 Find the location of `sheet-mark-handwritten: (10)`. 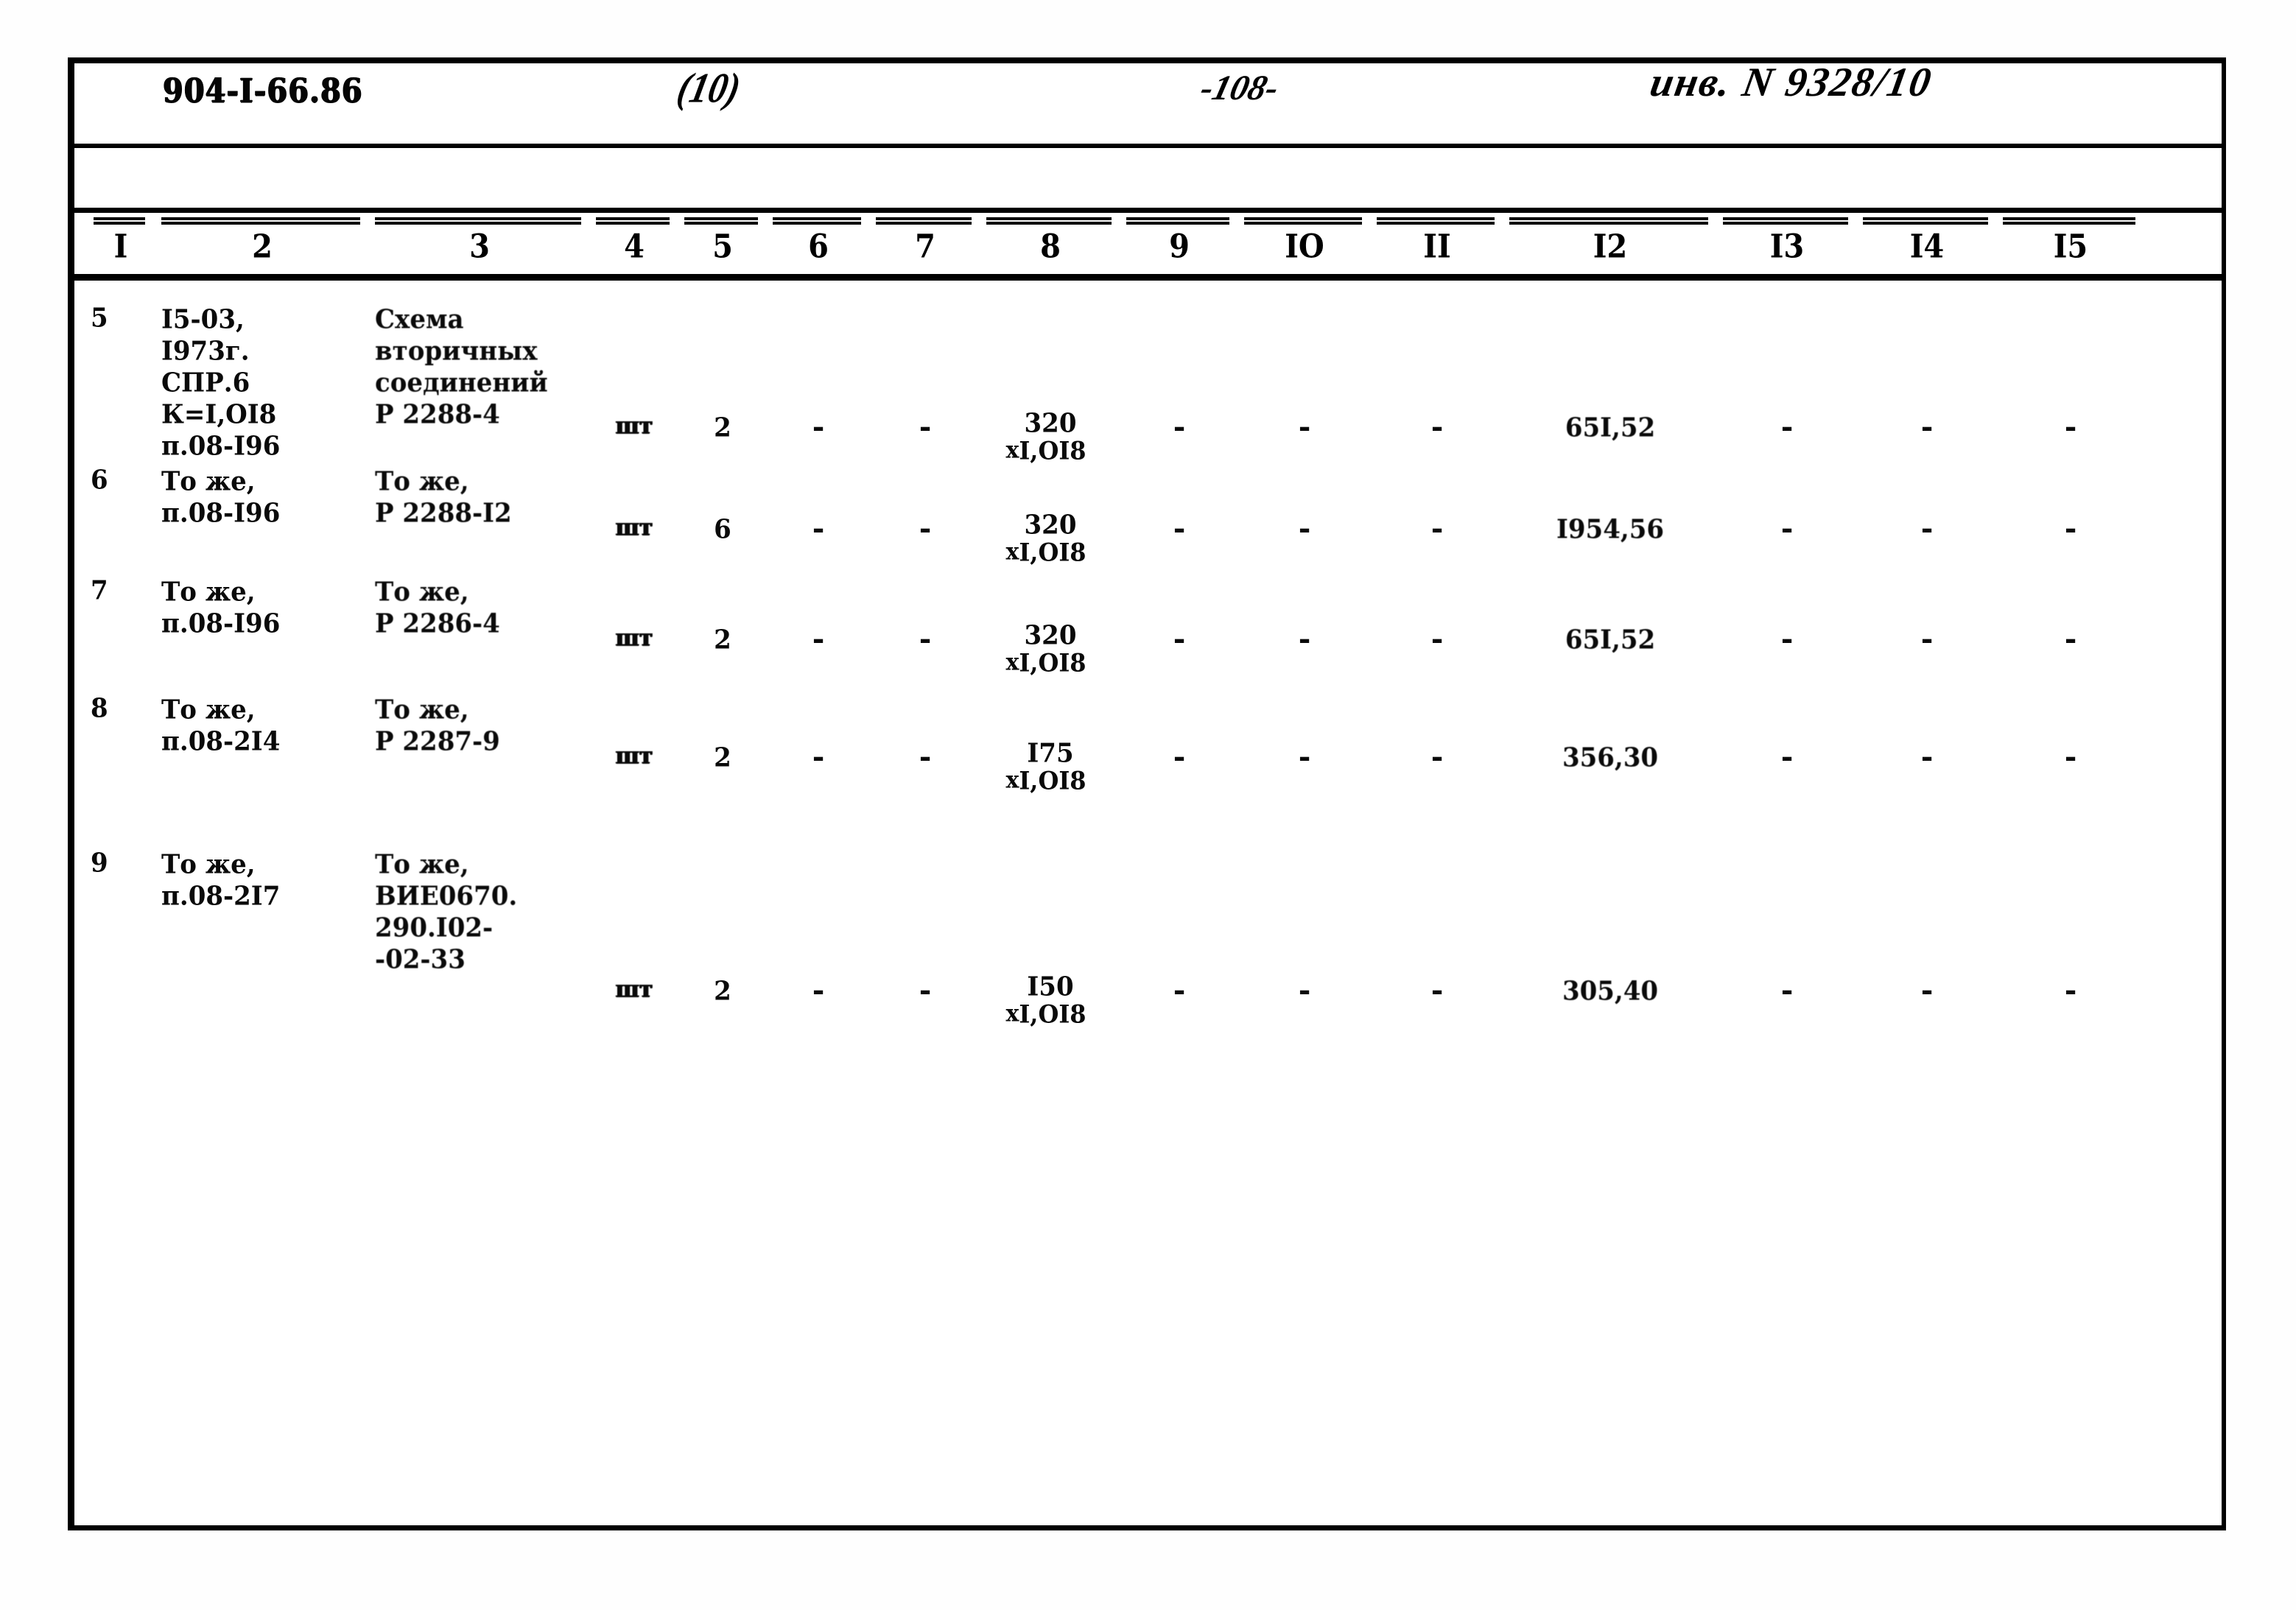

sheet-mark-handwritten: (10) is located at coordinates (709, 87).